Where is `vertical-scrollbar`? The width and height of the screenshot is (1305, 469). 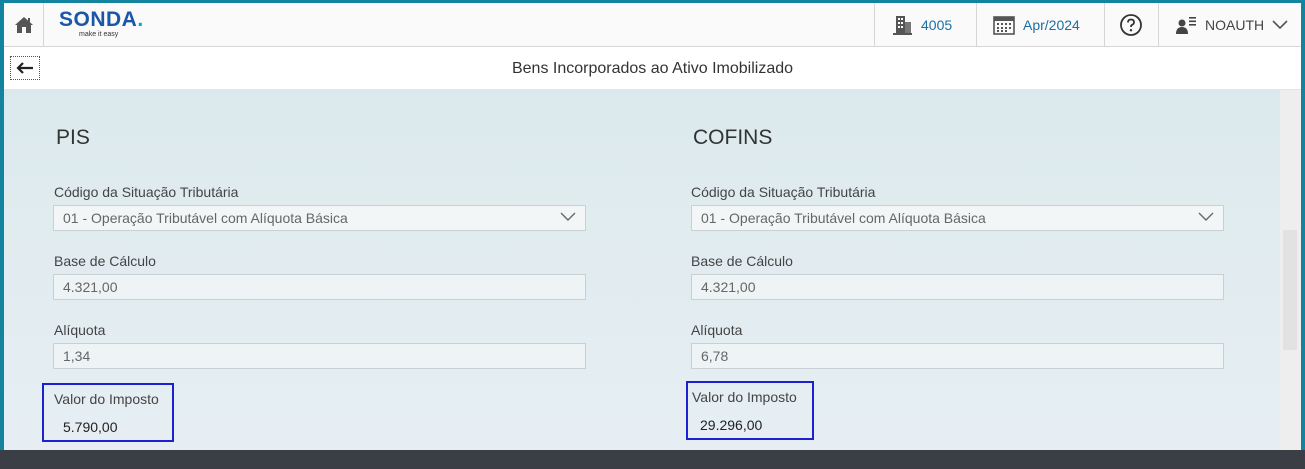 vertical-scrollbar is located at coordinates (1290, 270).